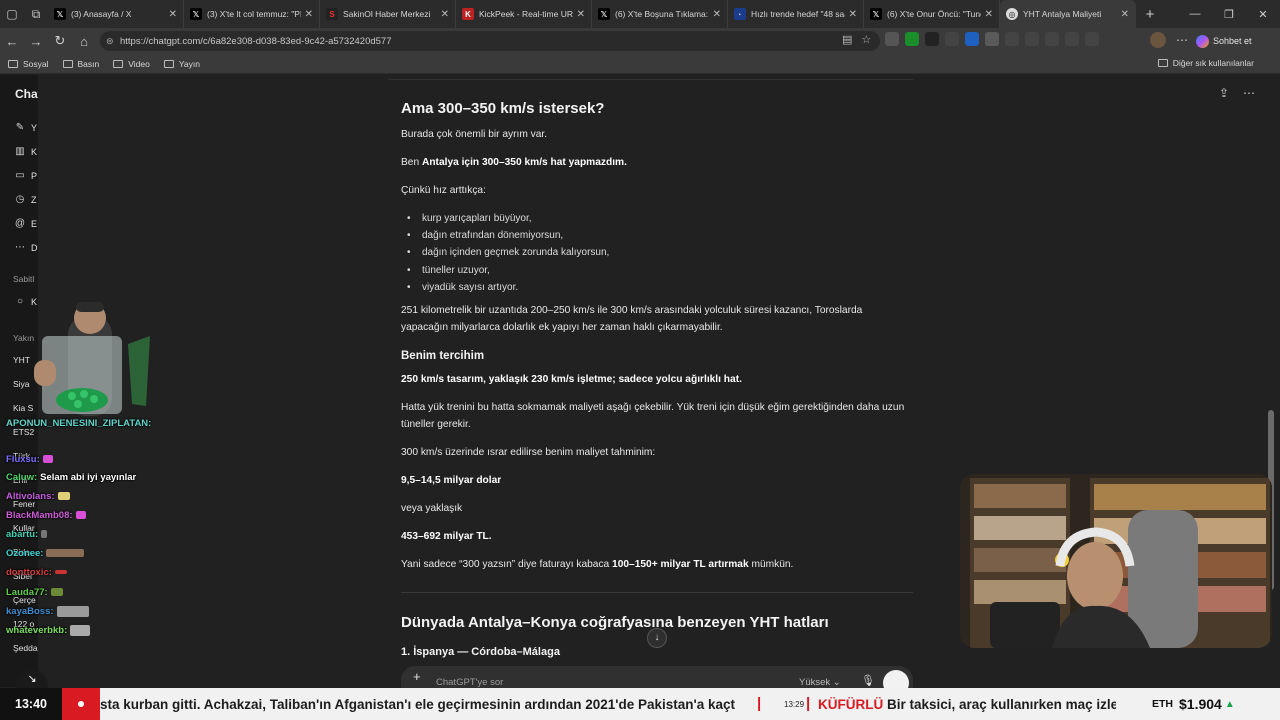  I want to click on sidebar-item-more: ⋯ D, so click(26, 247).